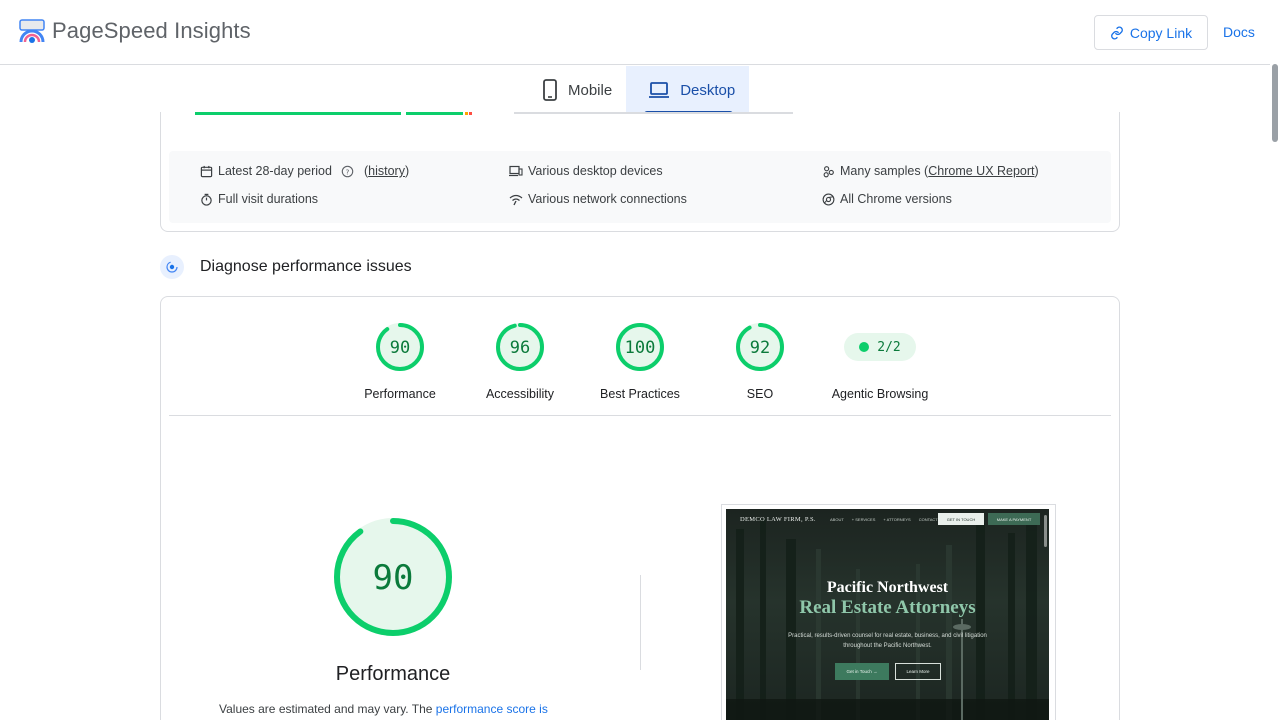 The height and width of the screenshot is (720, 1280). What do you see at coordinates (298, 113) in the screenshot?
I see `distribution-bar-good` at bounding box center [298, 113].